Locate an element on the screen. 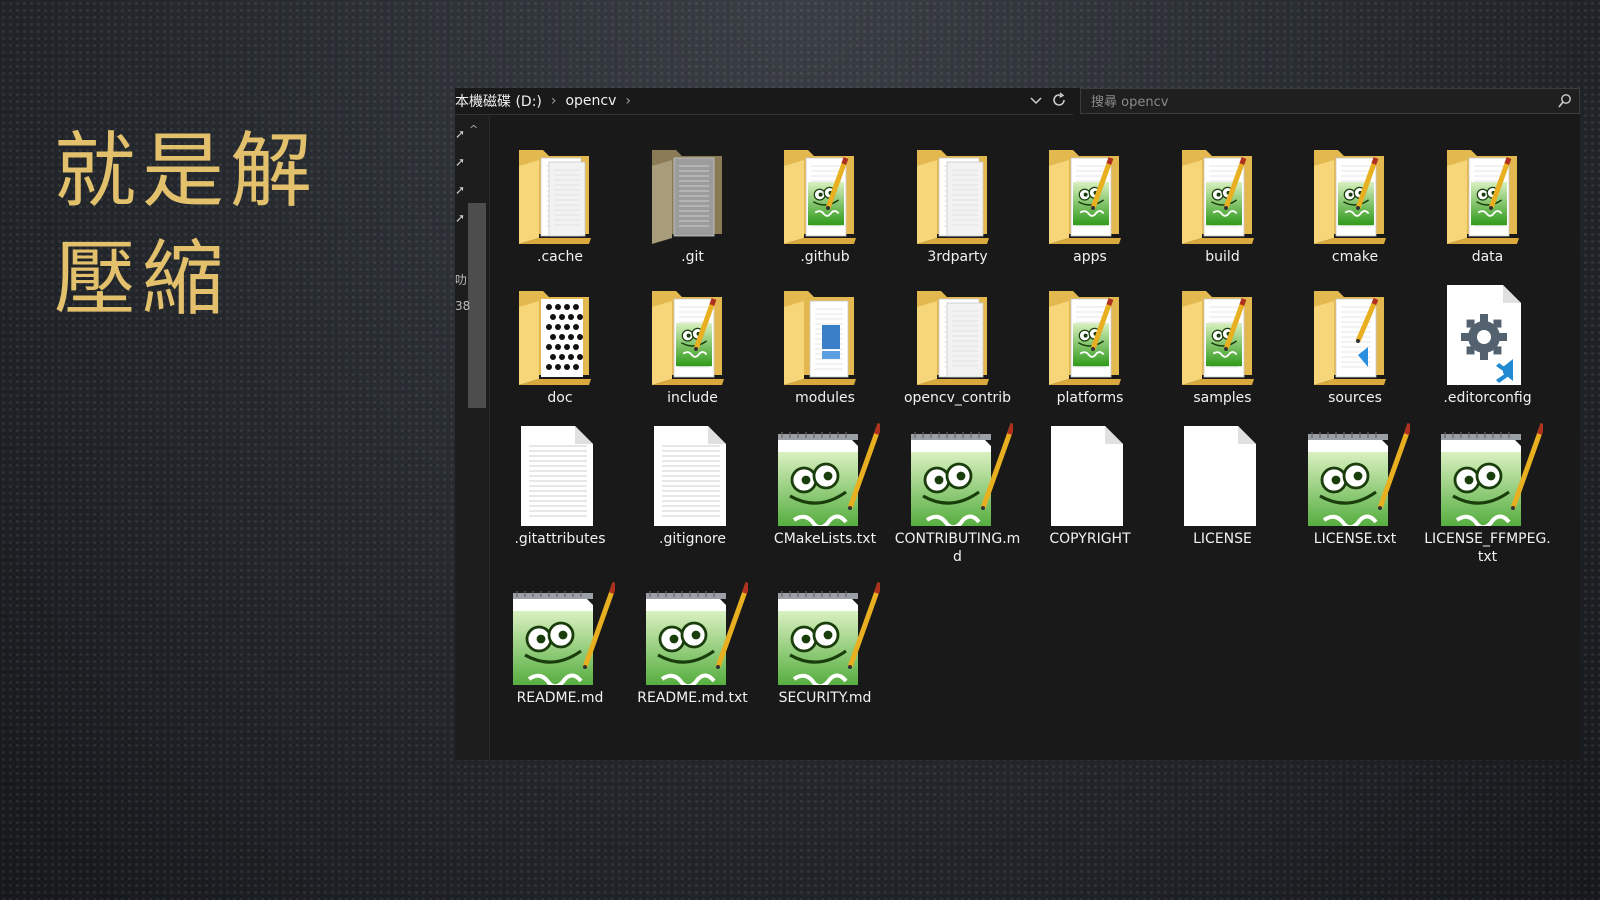  item-label: sources is located at coordinates (1355, 398).